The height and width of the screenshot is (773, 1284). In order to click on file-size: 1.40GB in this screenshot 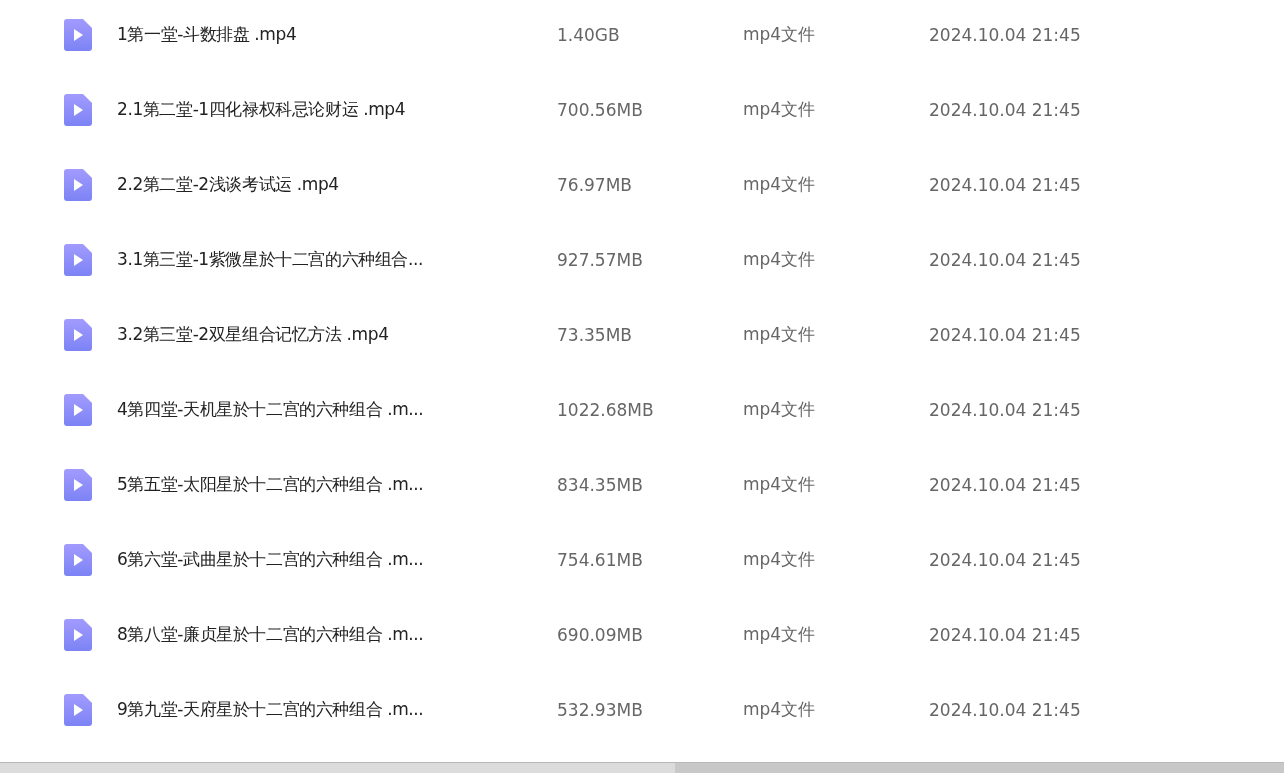, I will do `click(589, 34)`.